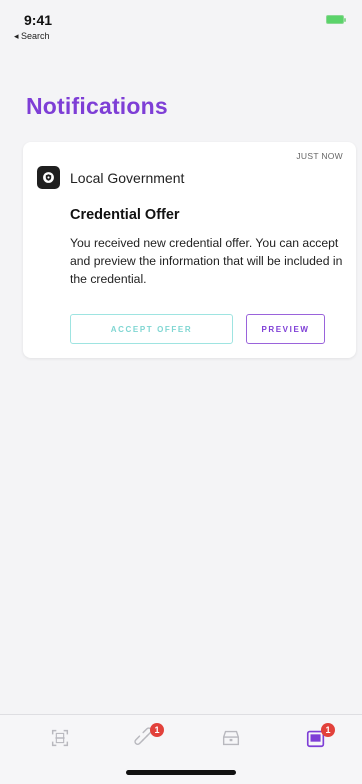 The width and height of the screenshot is (362, 784). What do you see at coordinates (328, 730) in the screenshot?
I see `notifications-badge: 1` at bounding box center [328, 730].